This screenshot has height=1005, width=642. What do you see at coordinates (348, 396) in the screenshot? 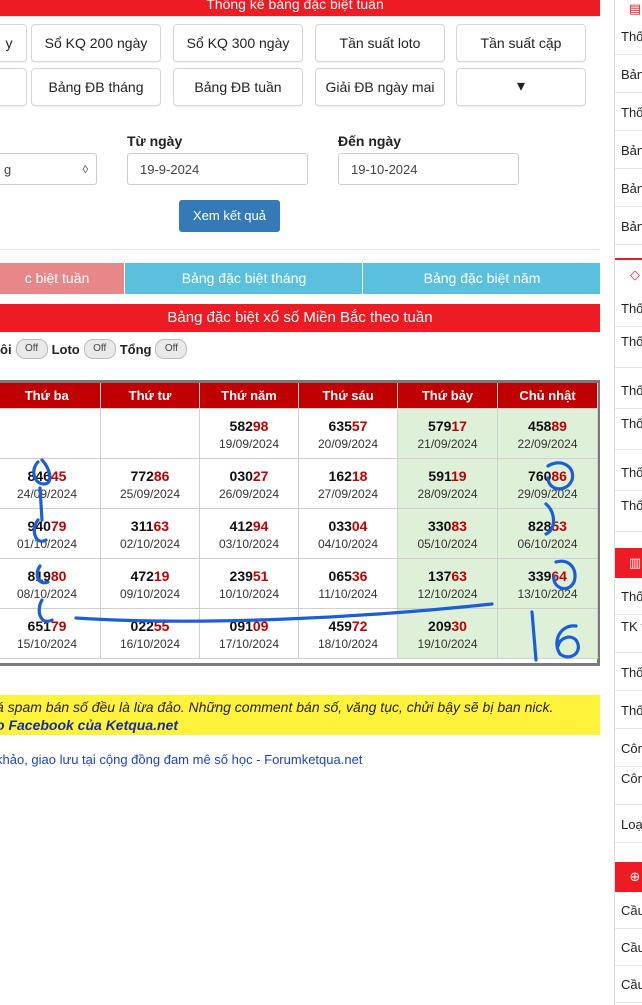
I see `col-header: Thứ sáu` at bounding box center [348, 396].